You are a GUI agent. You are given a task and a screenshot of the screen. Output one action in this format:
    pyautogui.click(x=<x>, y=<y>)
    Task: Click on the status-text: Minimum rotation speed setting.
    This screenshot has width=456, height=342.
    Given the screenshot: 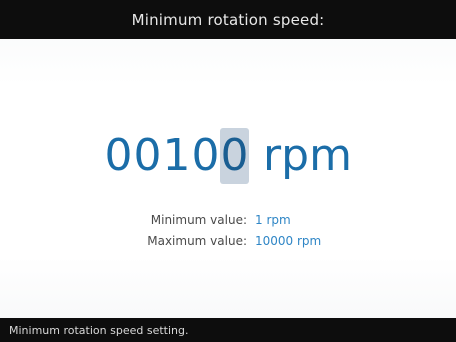 What is the action you would take?
    pyautogui.click(x=99, y=330)
    